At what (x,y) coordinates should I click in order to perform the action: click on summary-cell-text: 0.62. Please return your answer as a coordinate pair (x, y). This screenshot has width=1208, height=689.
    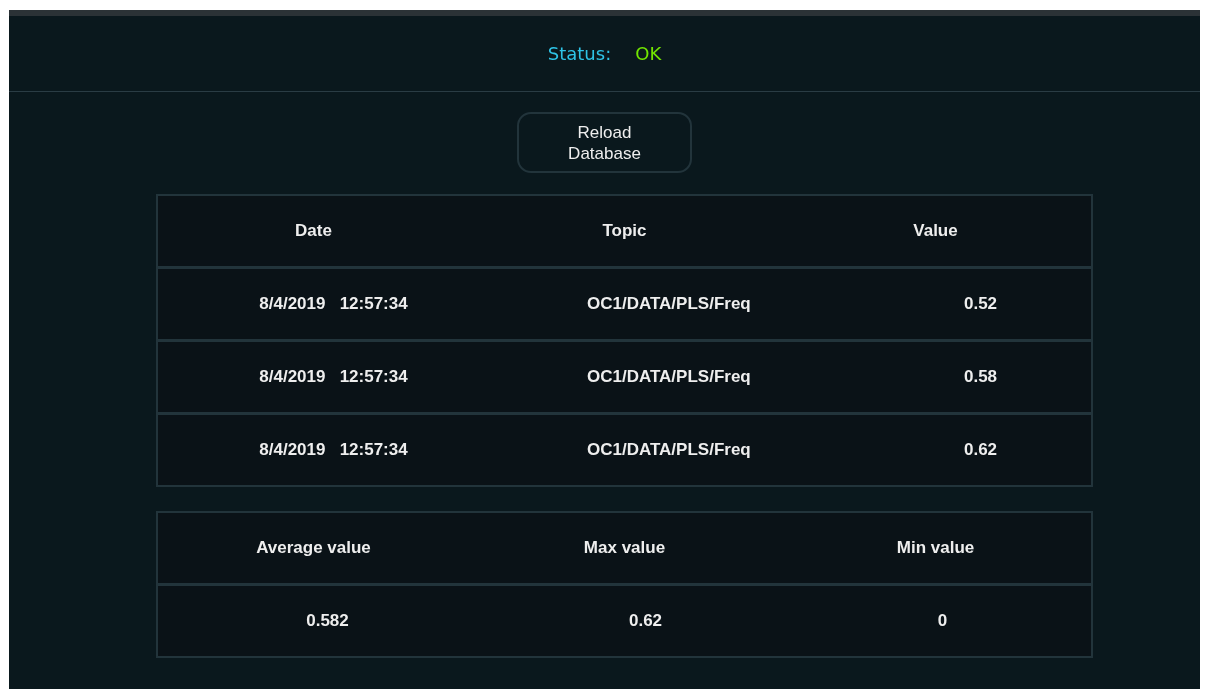
    Looking at the image, I should click on (645, 621).